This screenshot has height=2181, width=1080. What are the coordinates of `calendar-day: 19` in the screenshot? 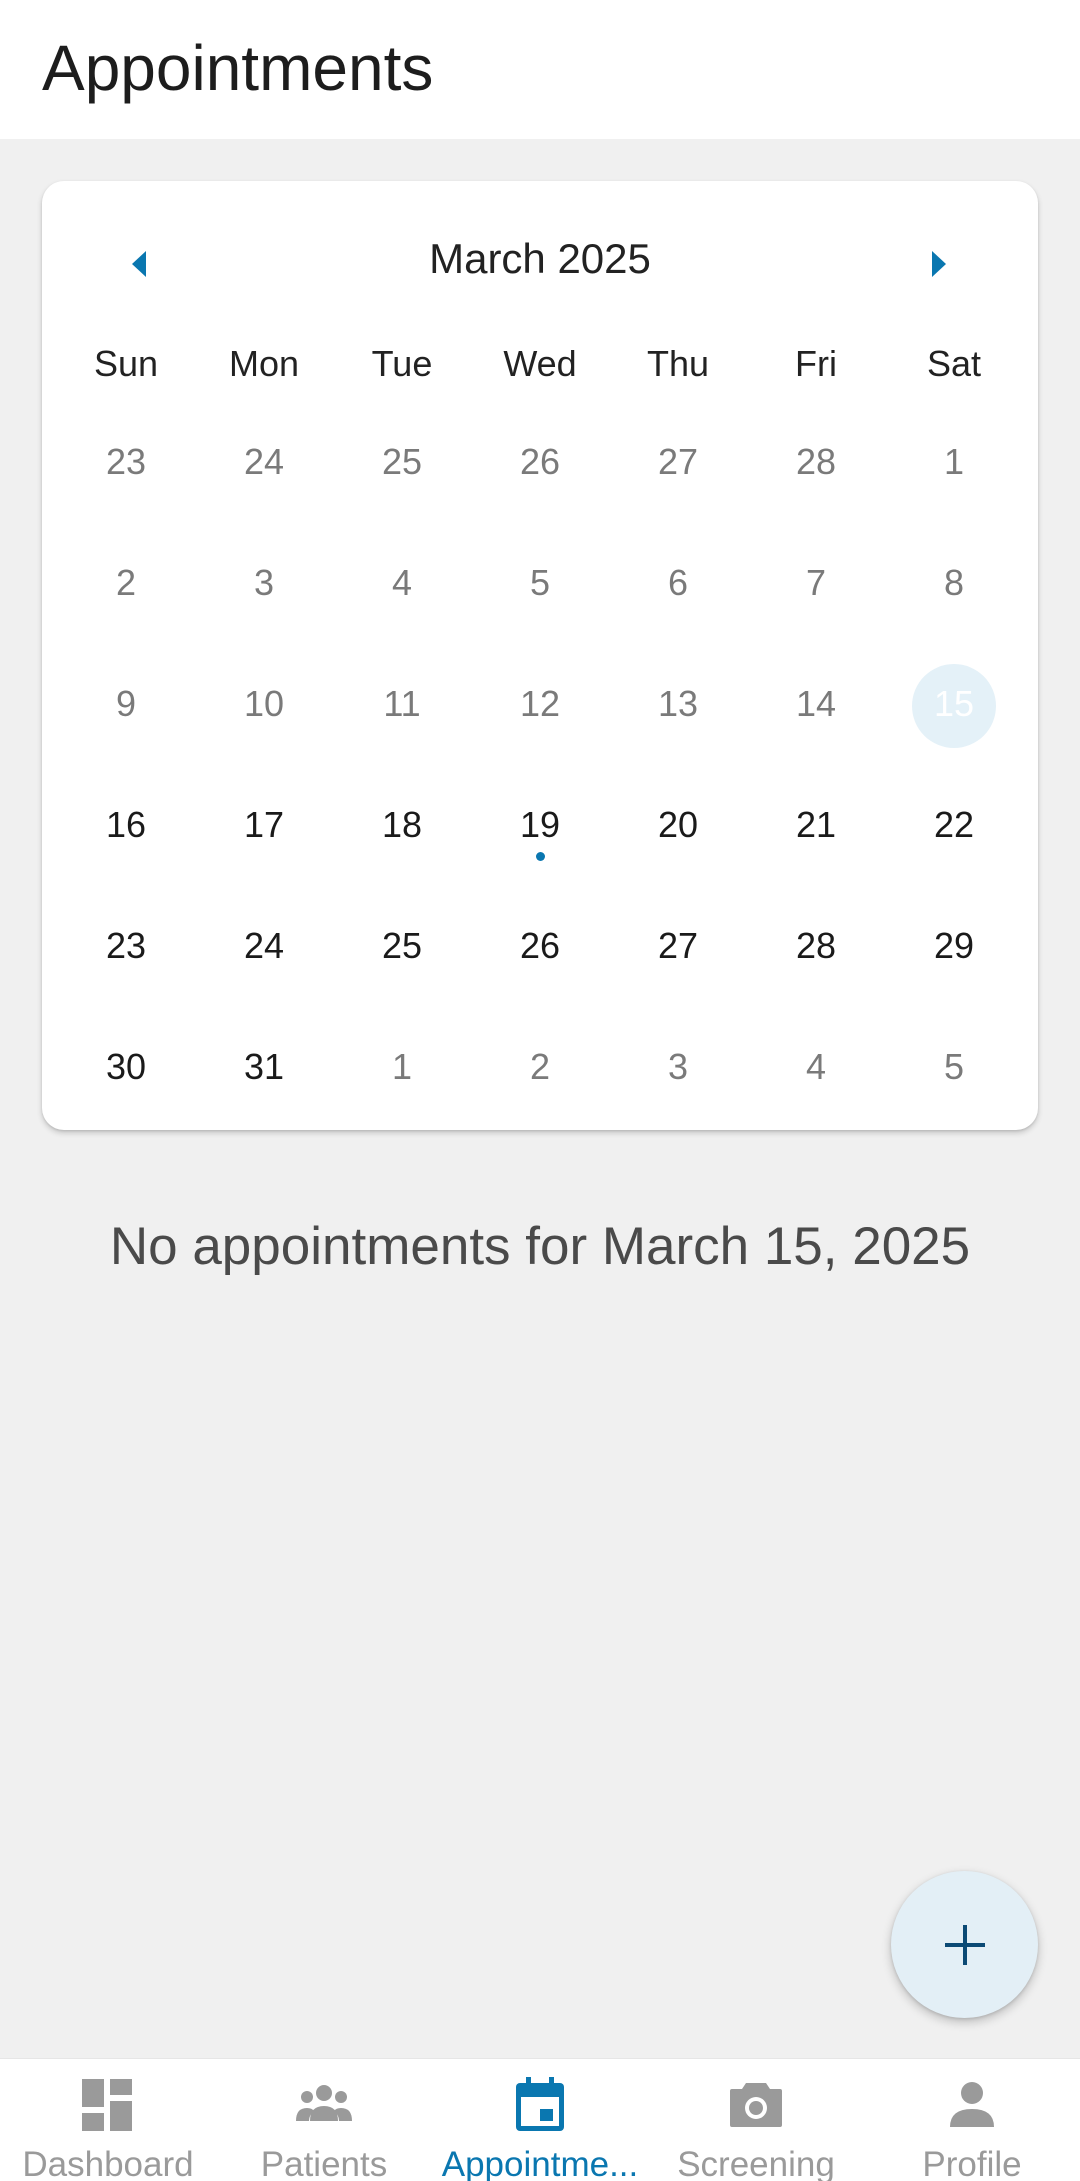 It's located at (540, 824).